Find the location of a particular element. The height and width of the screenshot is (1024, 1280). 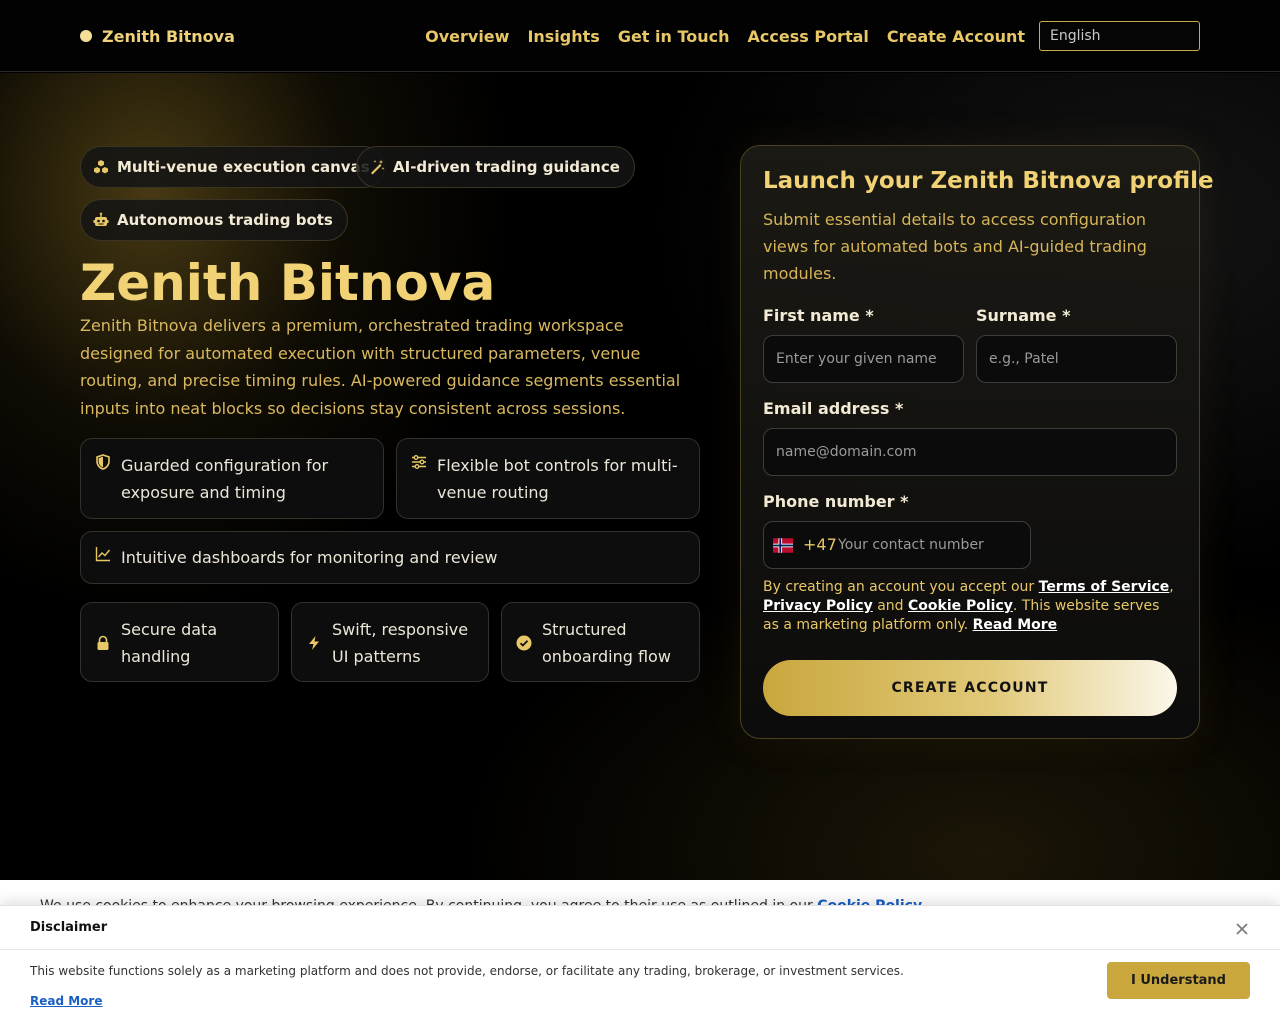

disclaimer-title: Disclaimer is located at coordinates (69, 927).